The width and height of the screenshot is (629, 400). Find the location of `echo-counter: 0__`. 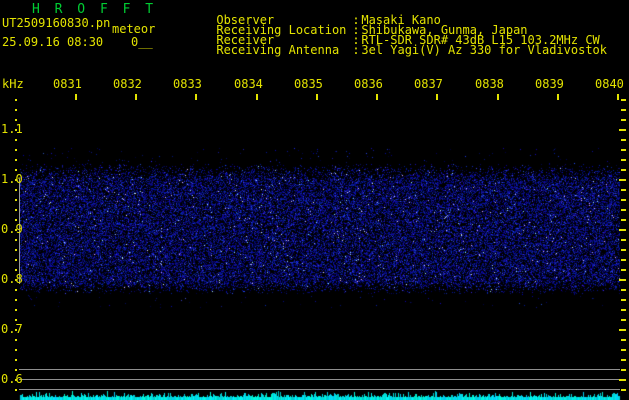

echo-counter: 0__ is located at coordinates (142, 42).